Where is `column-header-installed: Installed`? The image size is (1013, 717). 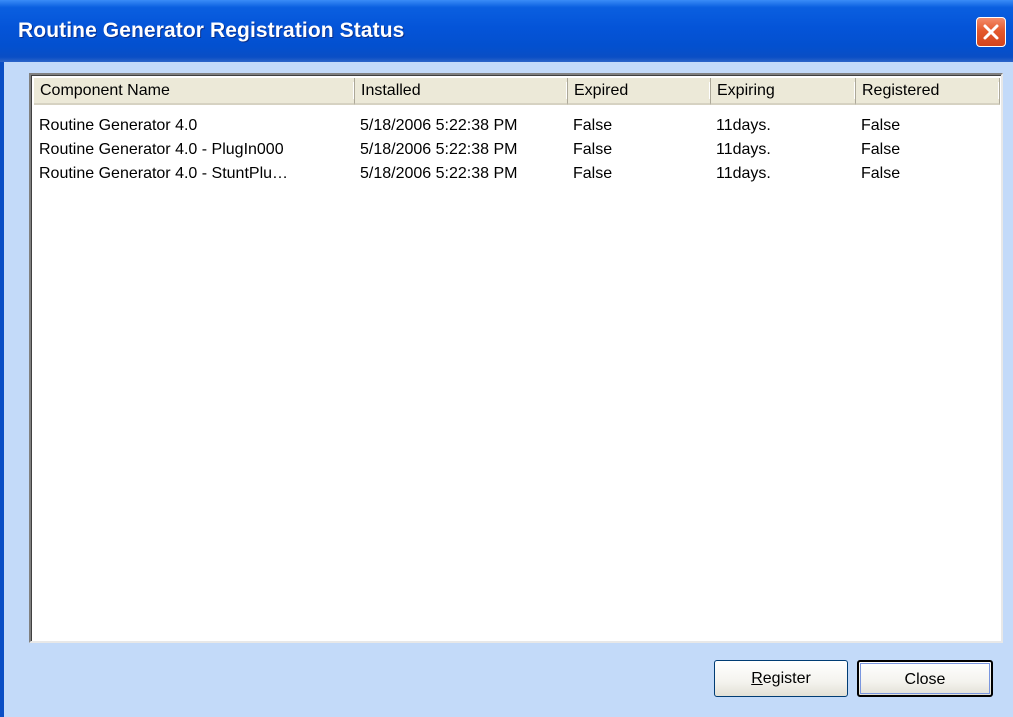
column-header-installed: Installed is located at coordinates (461, 91).